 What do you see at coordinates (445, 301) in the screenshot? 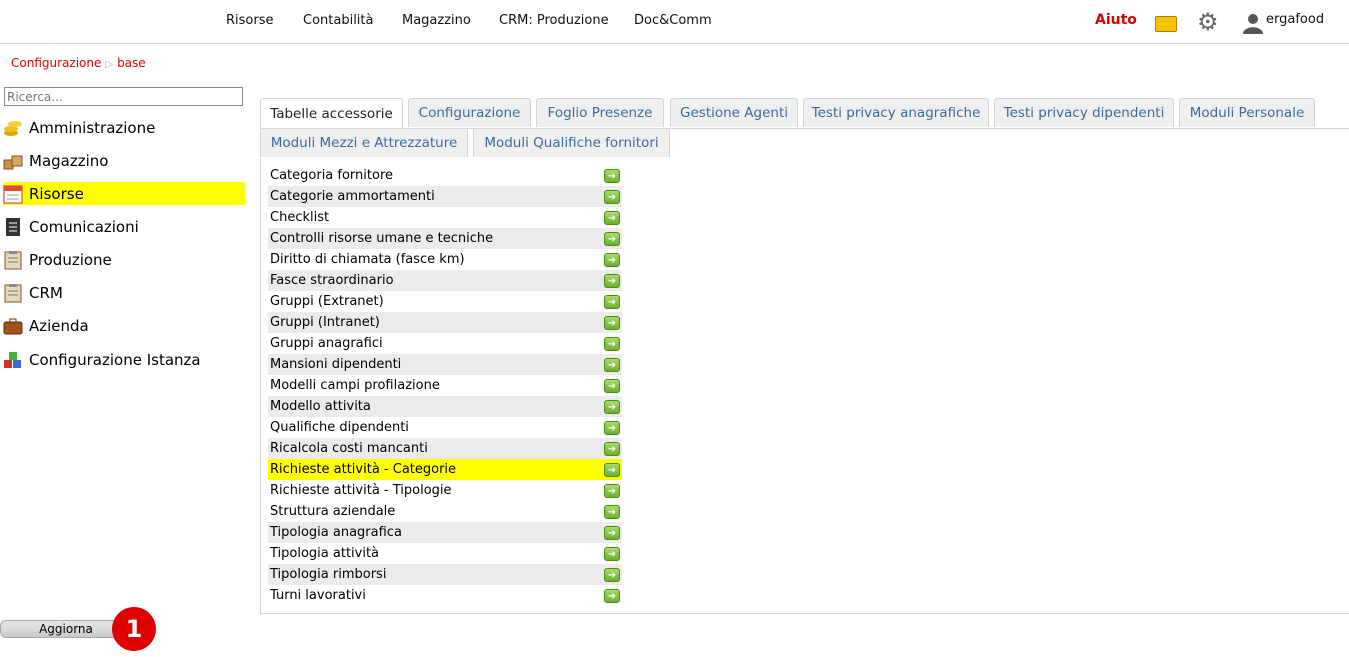
I see `list-item: Gruppi (Extranet) ➜` at bounding box center [445, 301].